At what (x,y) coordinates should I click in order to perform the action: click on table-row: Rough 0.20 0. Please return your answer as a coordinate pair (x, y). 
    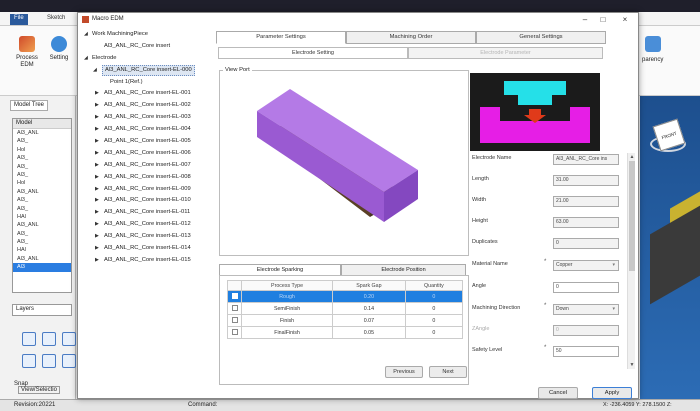
    Looking at the image, I should click on (345, 296).